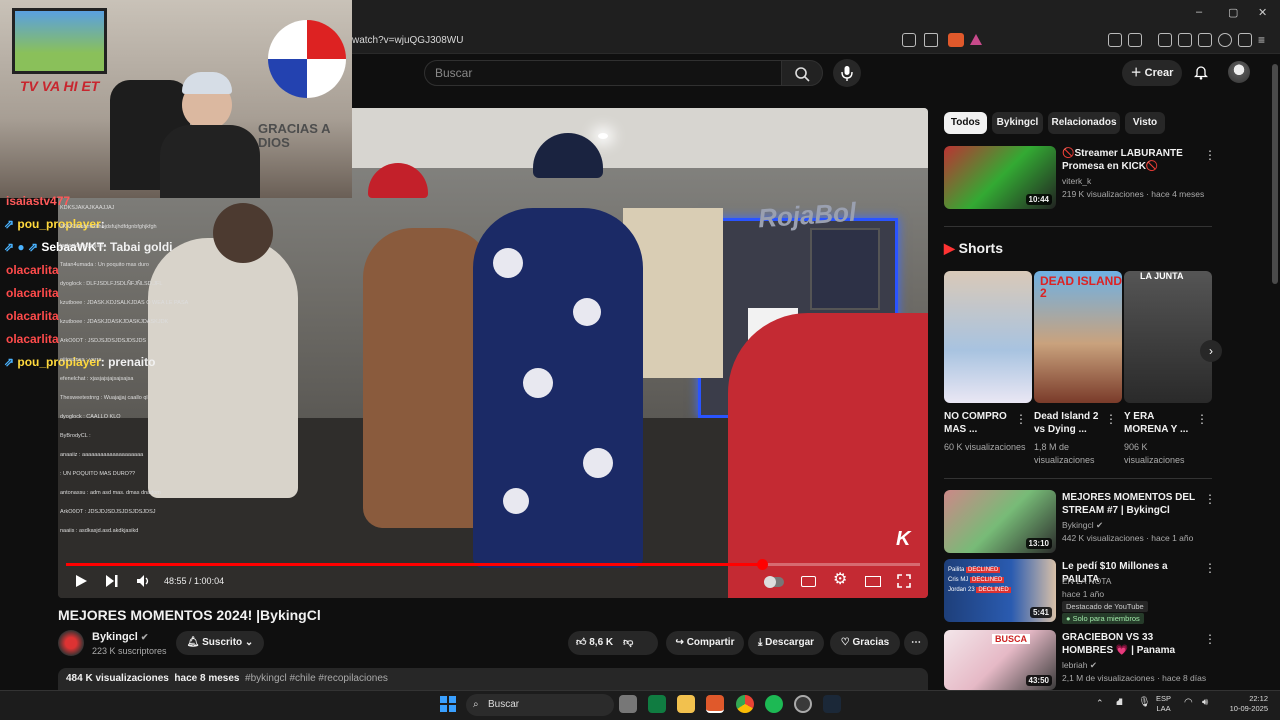 The image size is (1280, 720). What do you see at coordinates (540, 705) in the screenshot?
I see `taskbar-search: ⌕ Buscar` at bounding box center [540, 705].